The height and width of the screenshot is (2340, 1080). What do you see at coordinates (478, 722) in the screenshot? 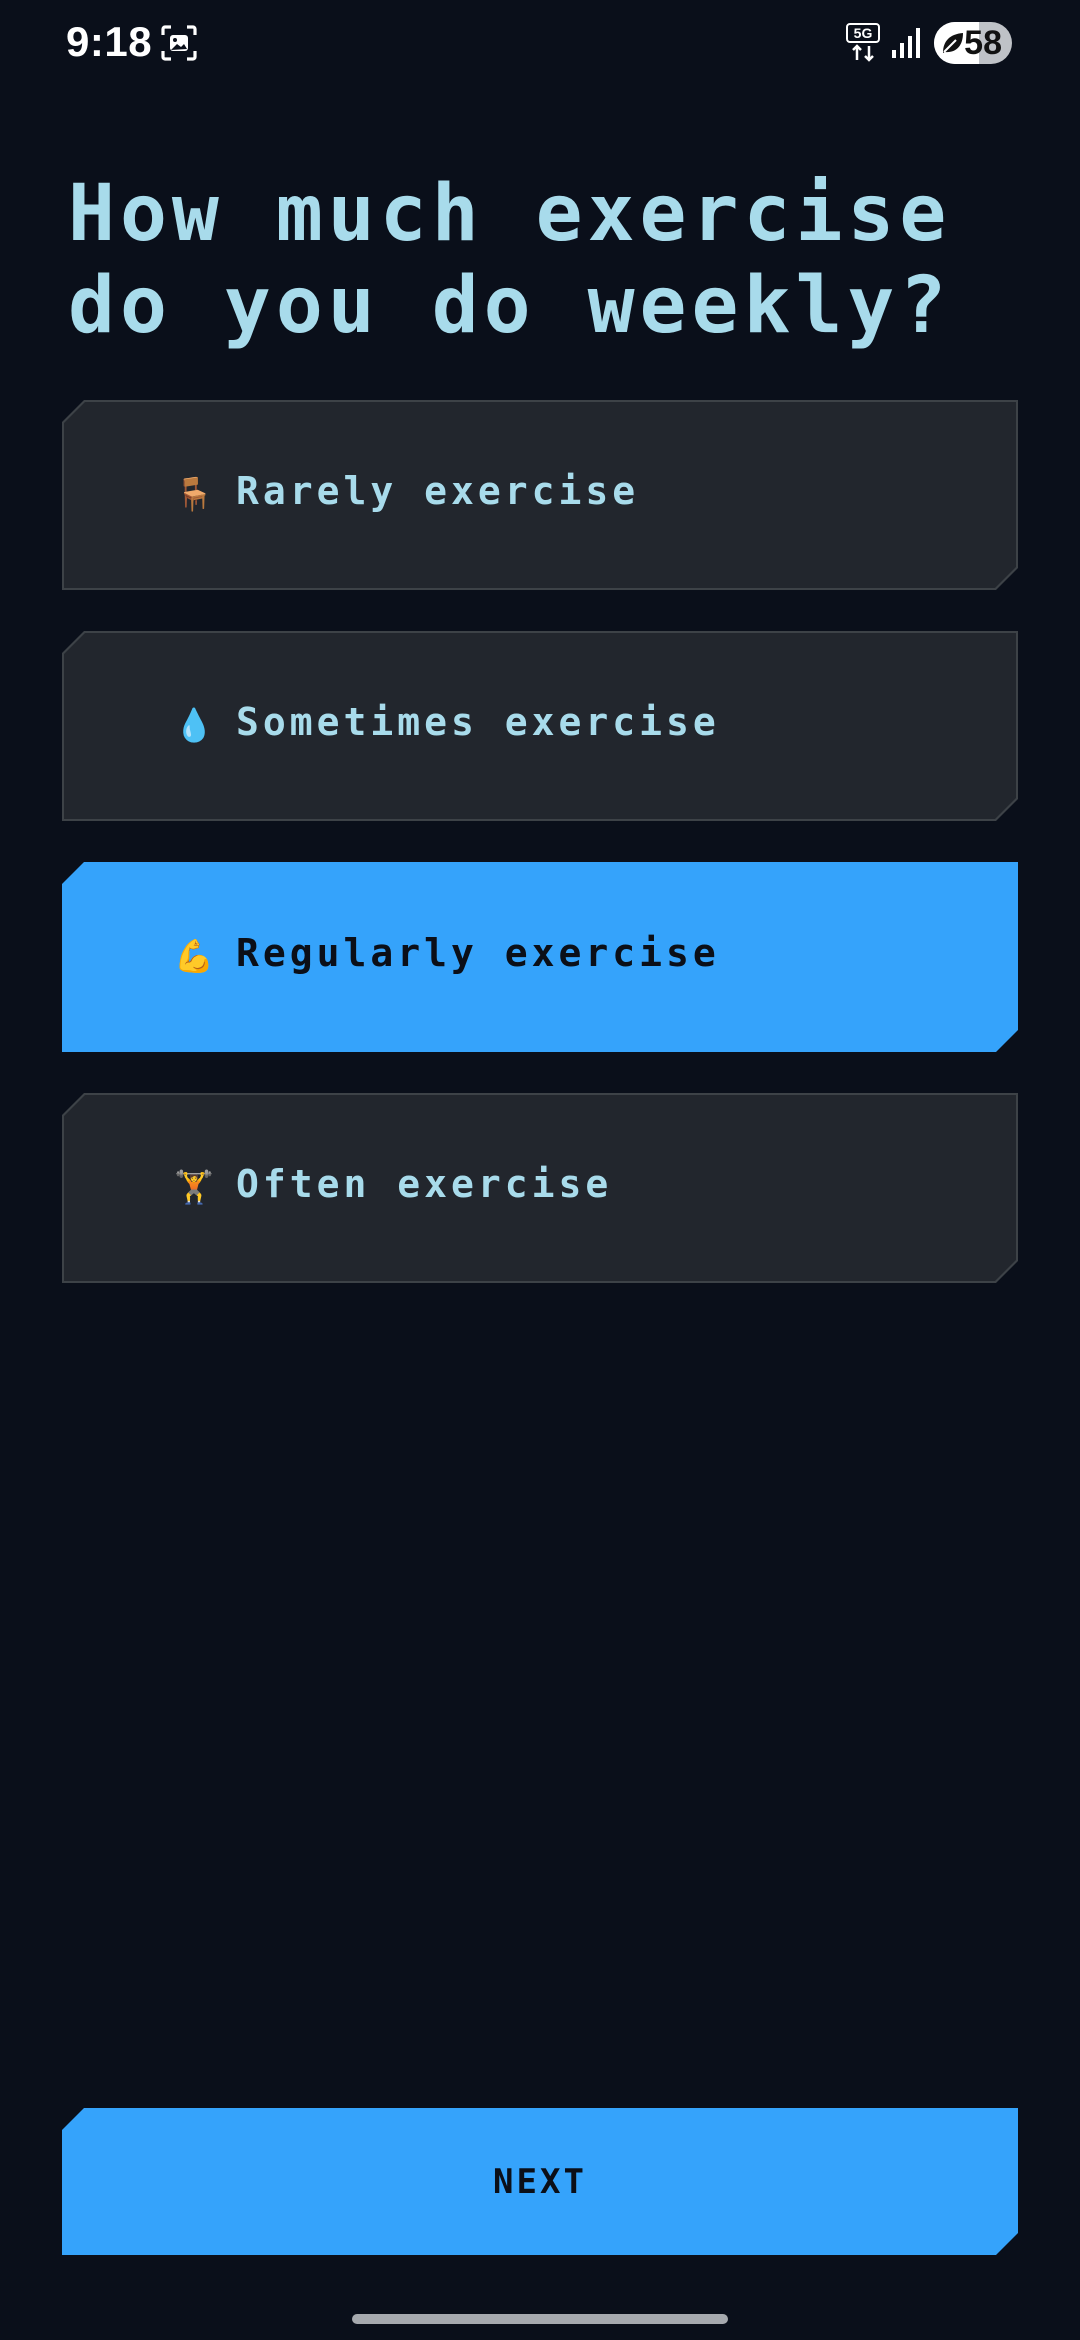
I see `option-label: Sometimes exercise` at bounding box center [478, 722].